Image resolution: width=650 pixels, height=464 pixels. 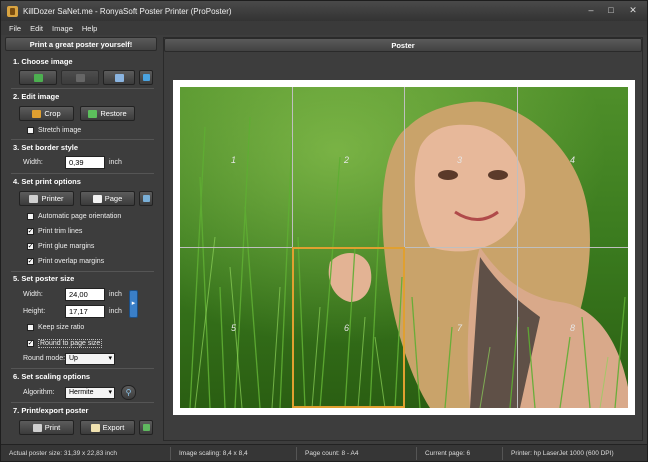 I want to click on status-page-count: Page count: 8 - A4, so click(x=357, y=453).